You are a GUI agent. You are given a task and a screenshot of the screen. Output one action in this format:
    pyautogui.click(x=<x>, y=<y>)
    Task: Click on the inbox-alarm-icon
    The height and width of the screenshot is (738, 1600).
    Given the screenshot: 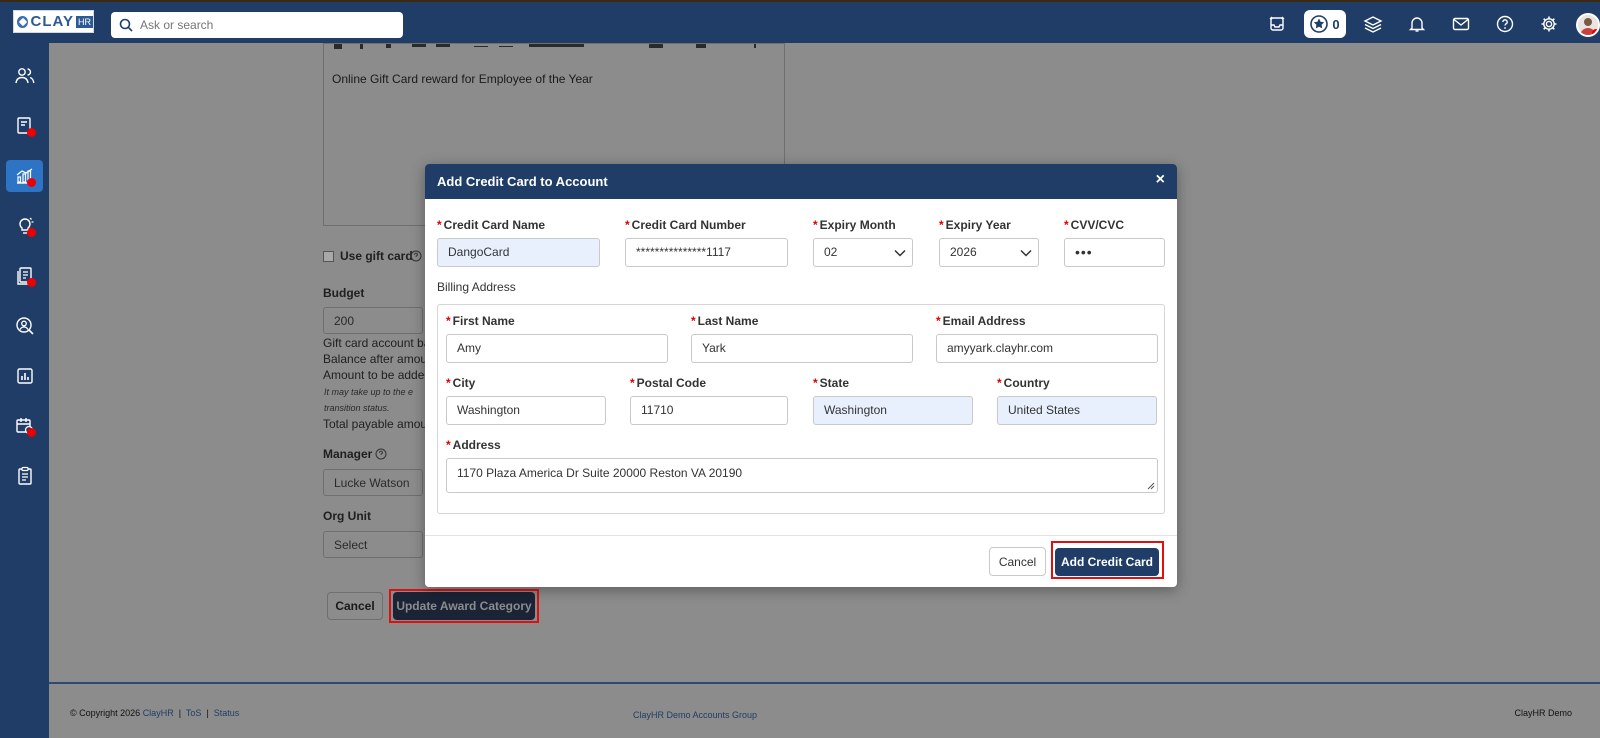 What is the action you would take?
    pyautogui.click(x=1277, y=24)
    